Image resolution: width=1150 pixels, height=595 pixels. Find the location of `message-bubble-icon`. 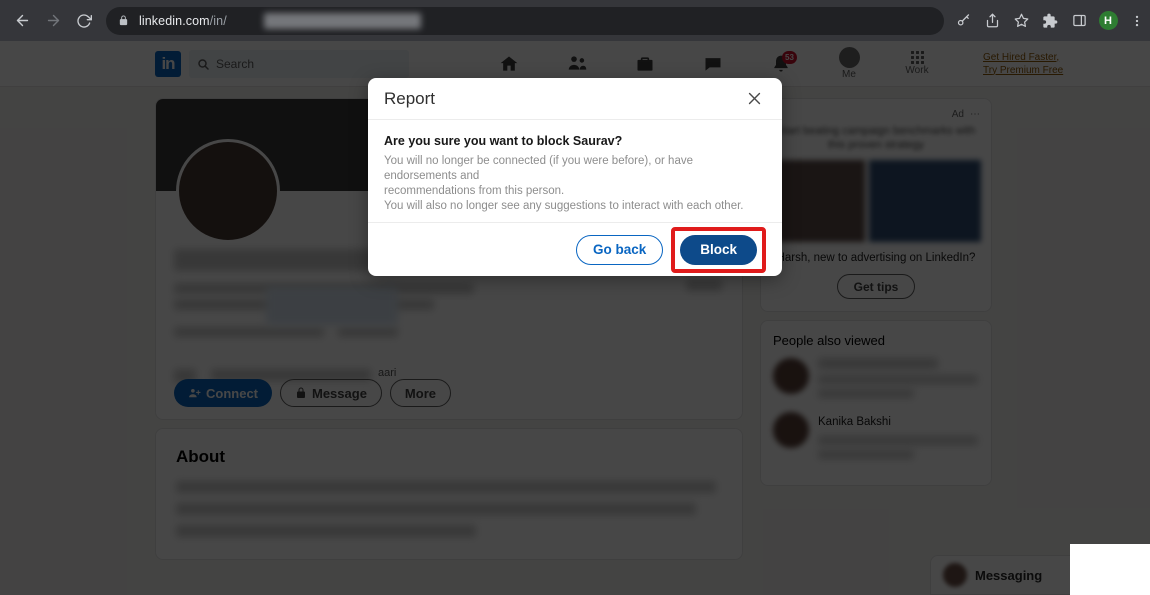

message-bubble-icon is located at coordinates (713, 64).